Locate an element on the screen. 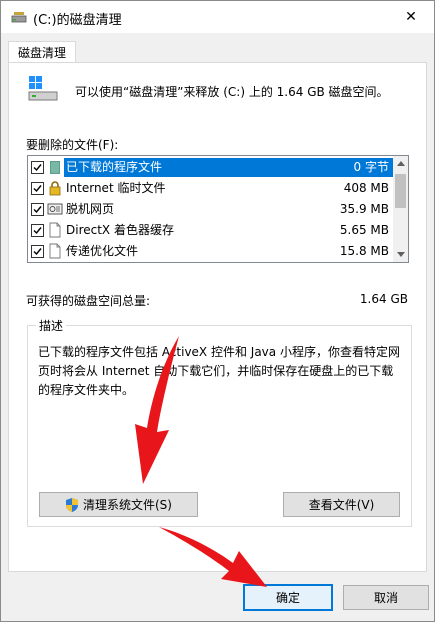 The height and width of the screenshot is (622, 435). view-files-label: 查看文件(V) is located at coordinates (341, 505).